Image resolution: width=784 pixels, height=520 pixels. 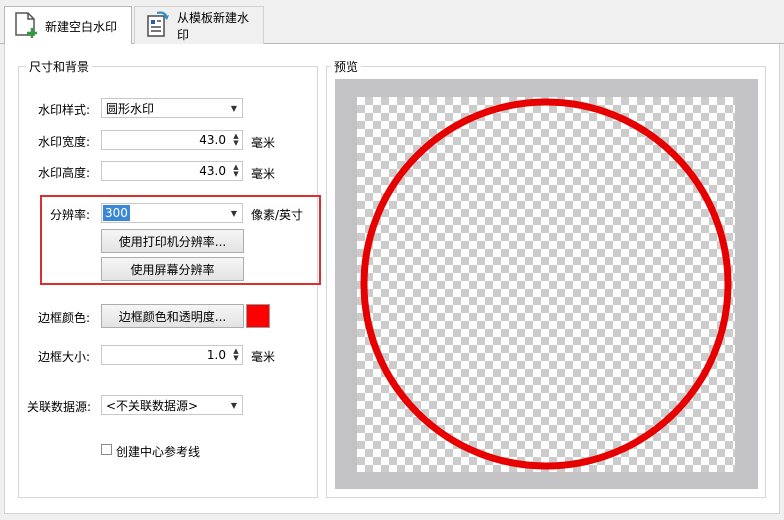 I want to click on width-spinbox: 43.0 ▲ ▼, so click(x=172, y=140).